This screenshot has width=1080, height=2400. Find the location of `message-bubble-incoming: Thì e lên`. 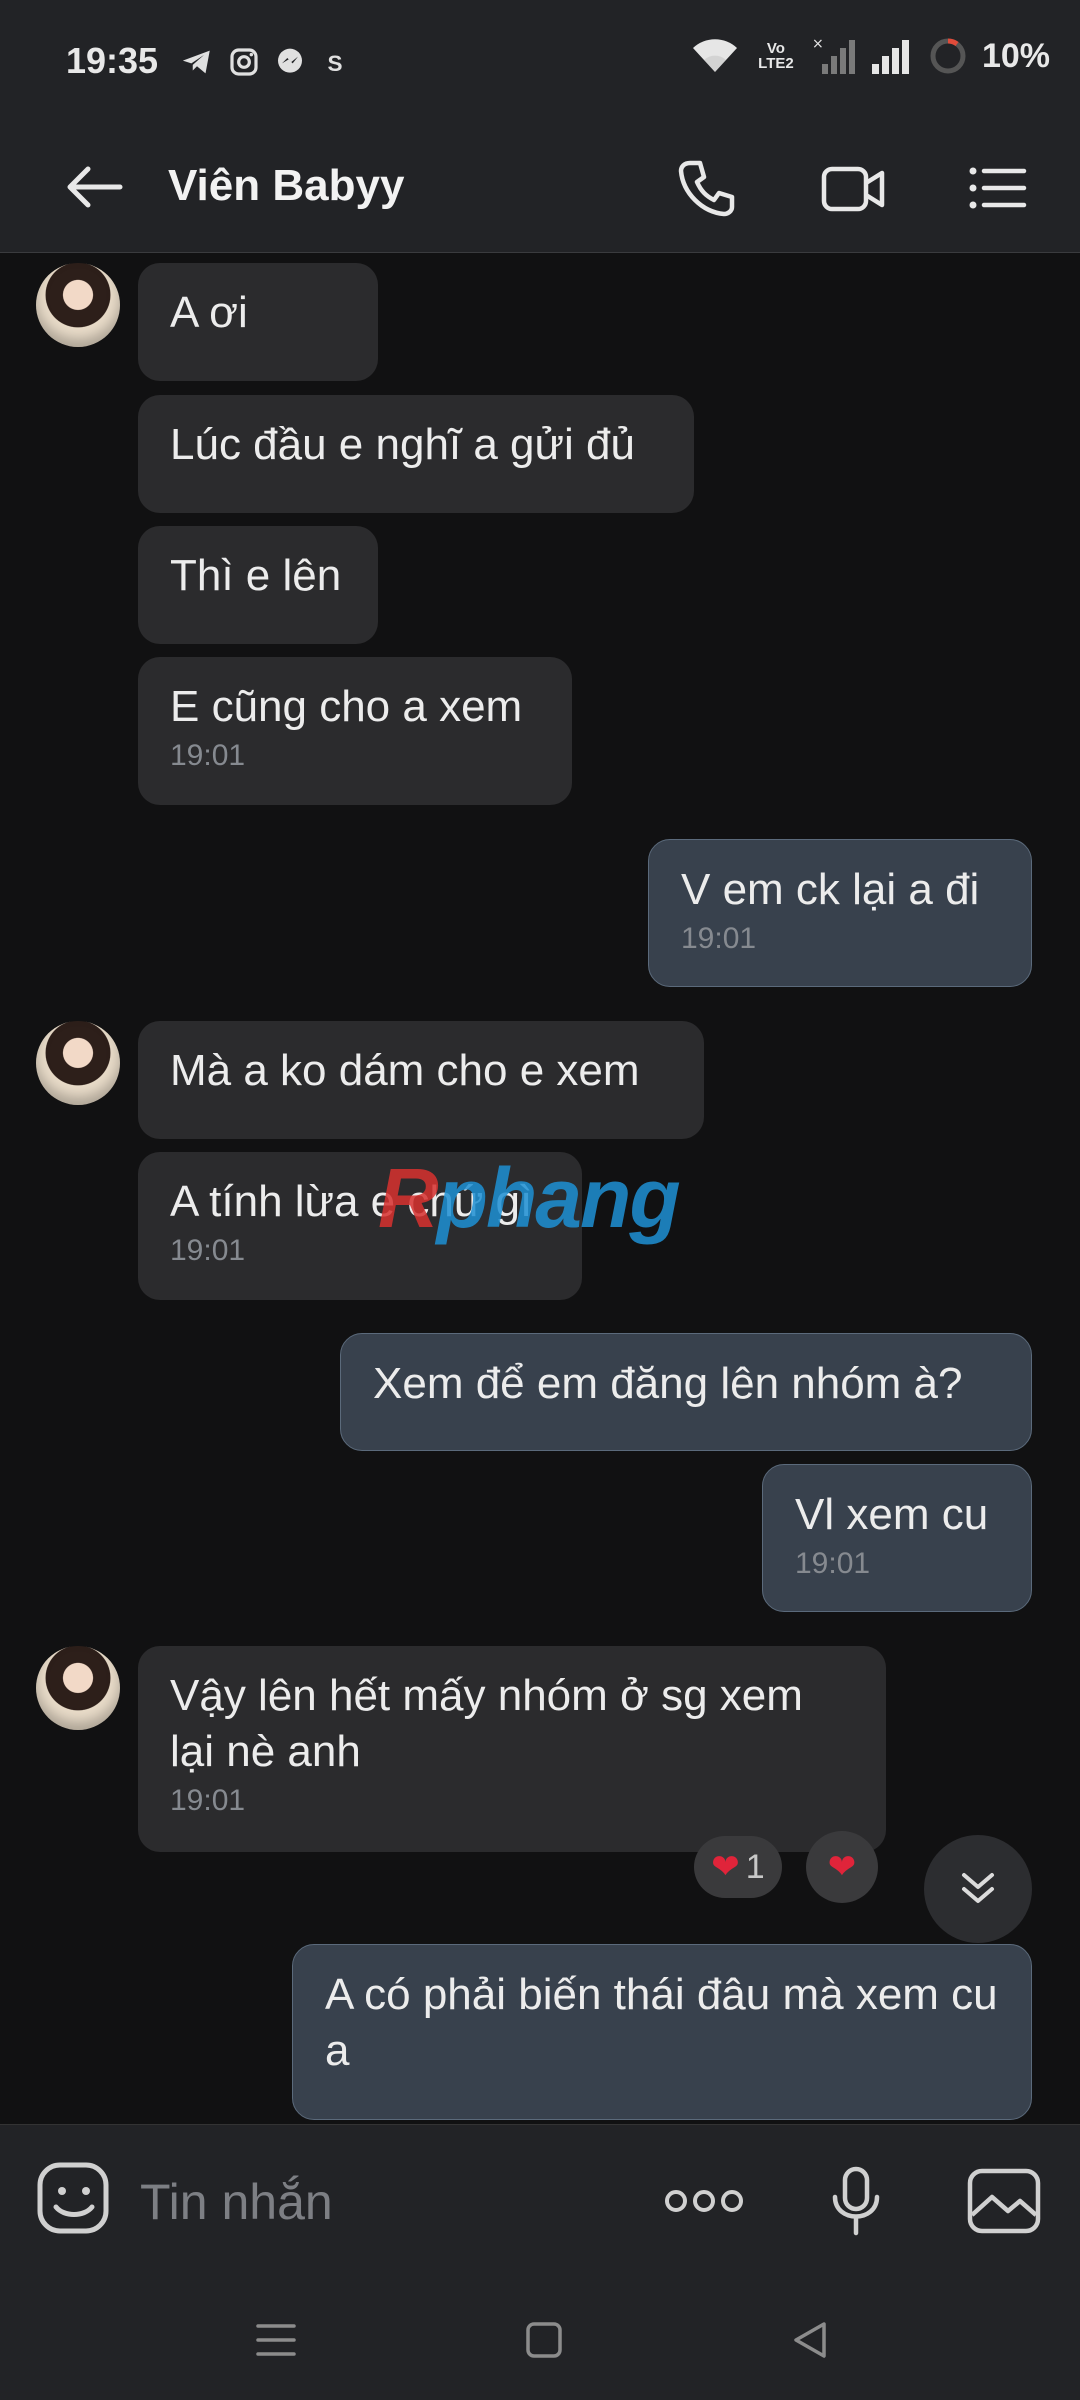

message-bubble-incoming: Thì e lên is located at coordinates (258, 585).